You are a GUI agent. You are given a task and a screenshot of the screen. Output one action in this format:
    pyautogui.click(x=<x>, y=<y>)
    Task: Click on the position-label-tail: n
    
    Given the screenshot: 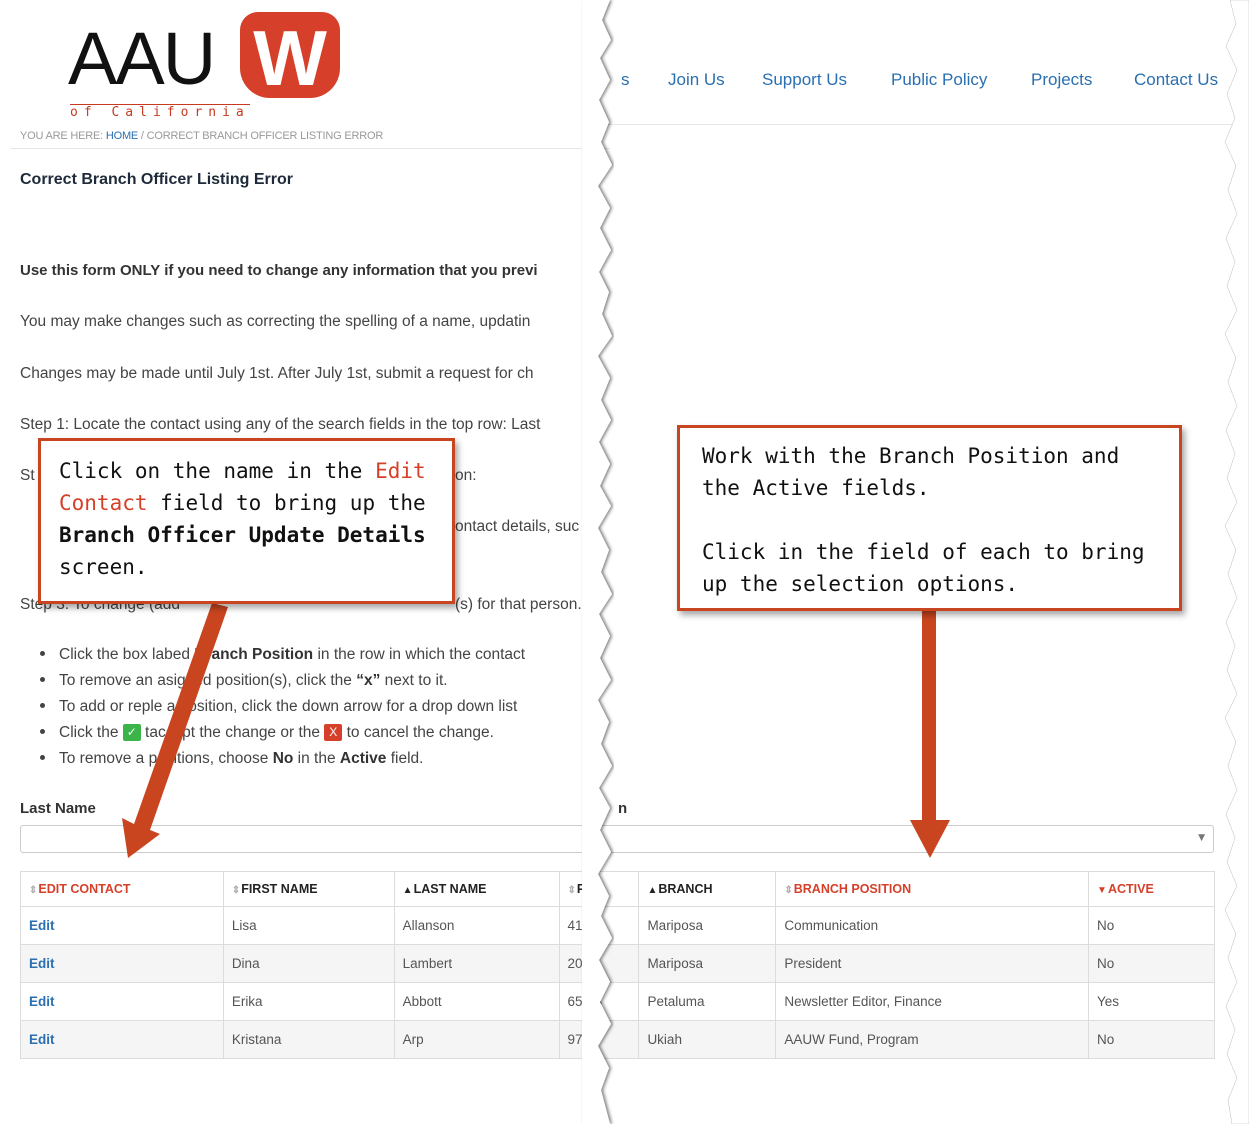 What is the action you would take?
    pyautogui.click(x=623, y=808)
    